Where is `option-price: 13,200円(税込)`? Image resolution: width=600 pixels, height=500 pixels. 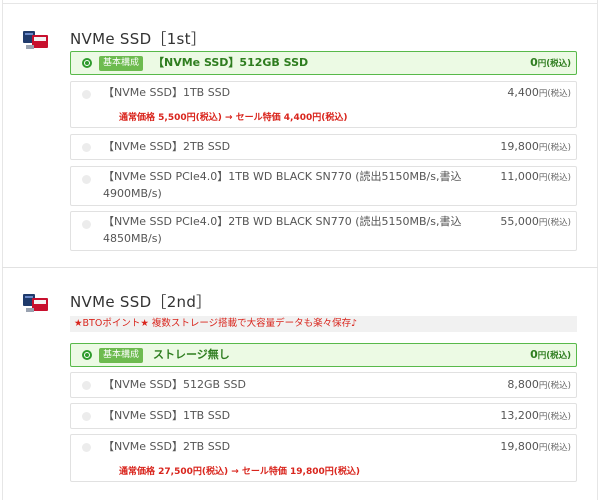 option-price: 13,200円(税込) is located at coordinates (535, 415).